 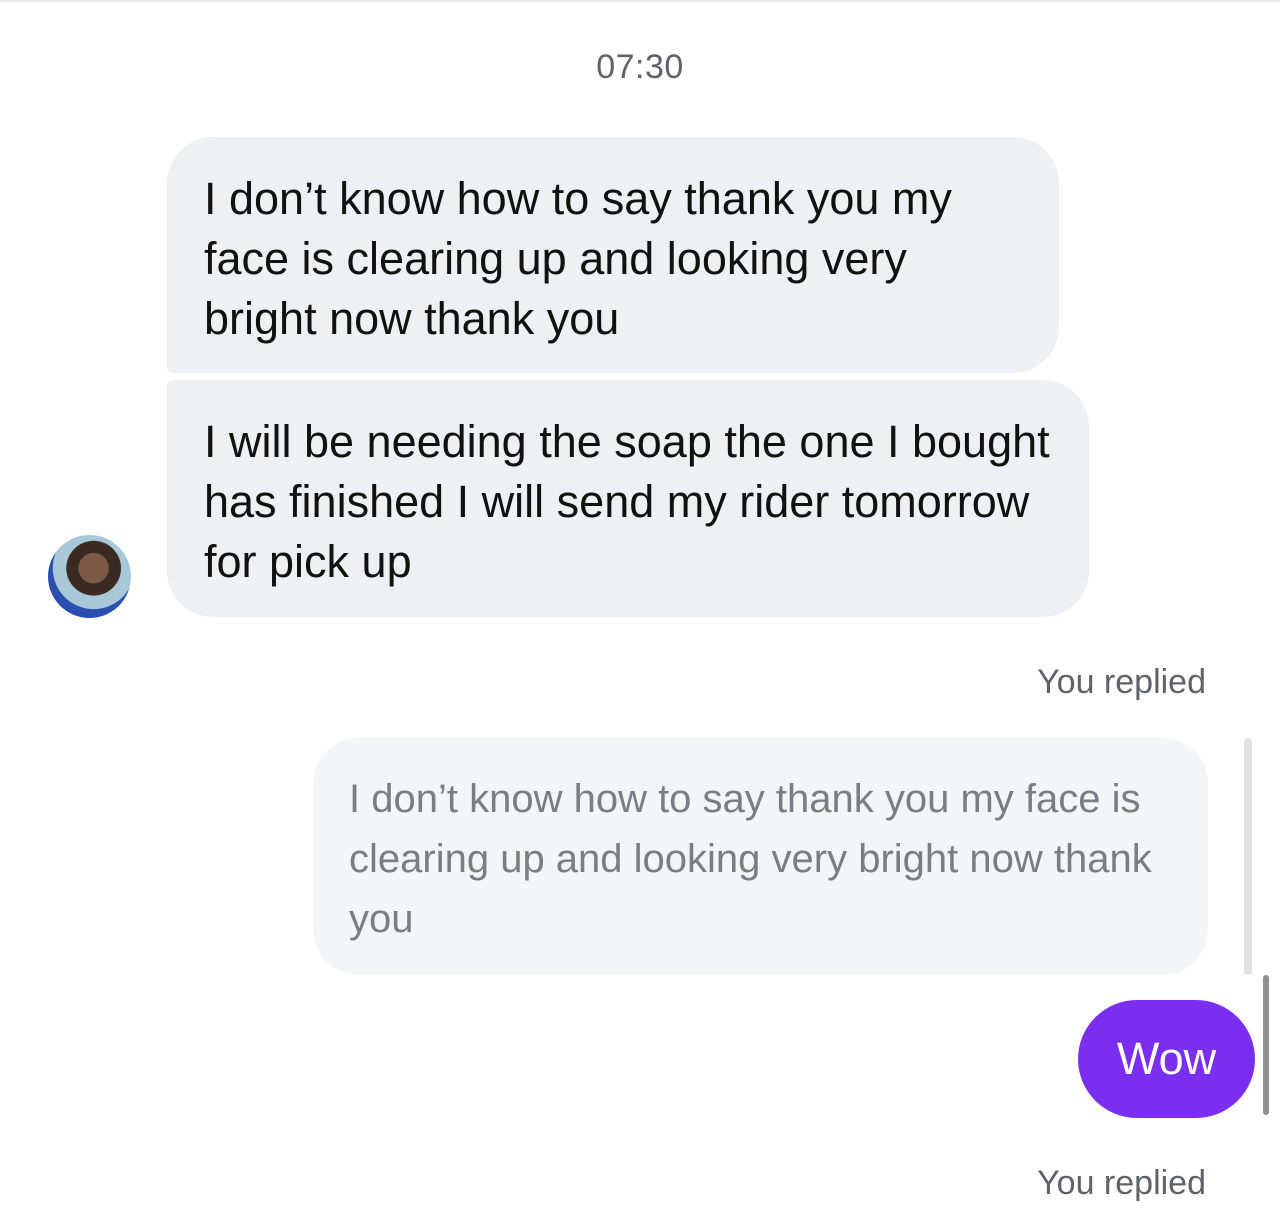 I want to click on outgoing-message-bubble: Wow, so click(x=1166, y=1059).